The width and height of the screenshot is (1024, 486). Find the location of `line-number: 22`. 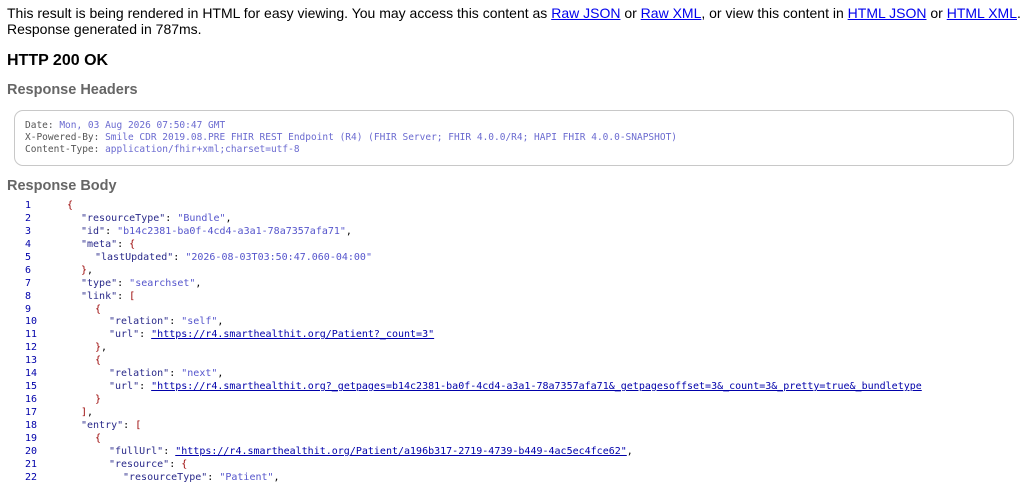

line-number: 22 is located at coordinates (31, 477).